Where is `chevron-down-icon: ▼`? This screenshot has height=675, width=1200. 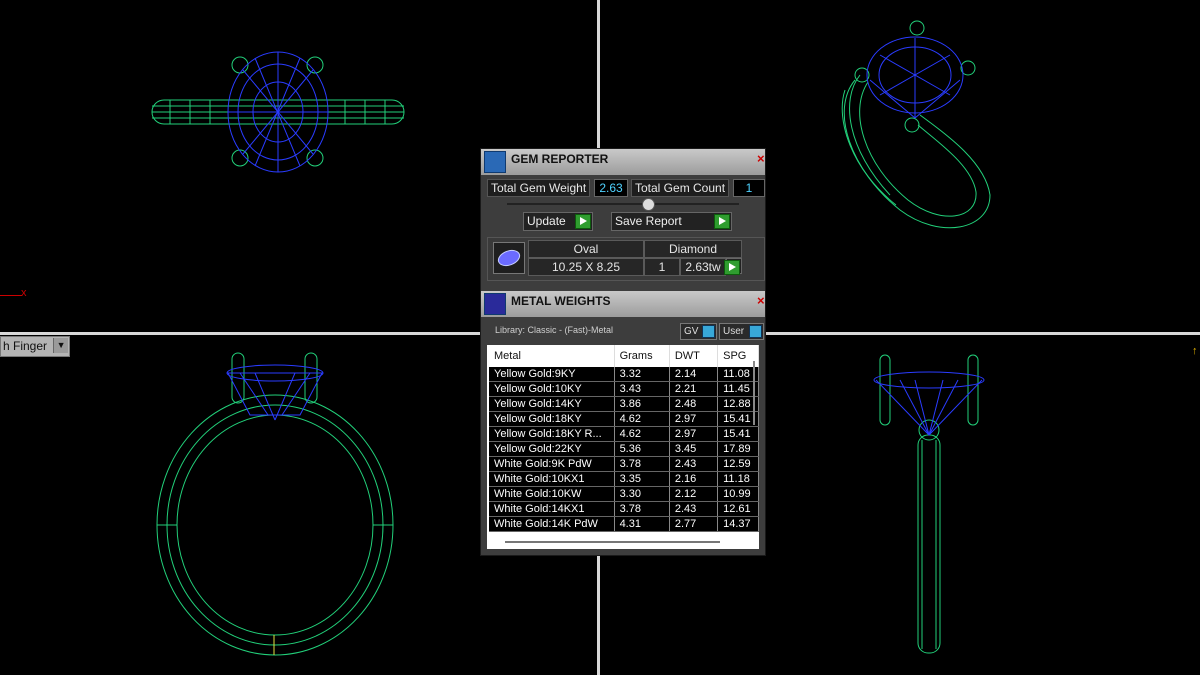 chevron-down-icon: ▼ is located at coordinates (61, 345).